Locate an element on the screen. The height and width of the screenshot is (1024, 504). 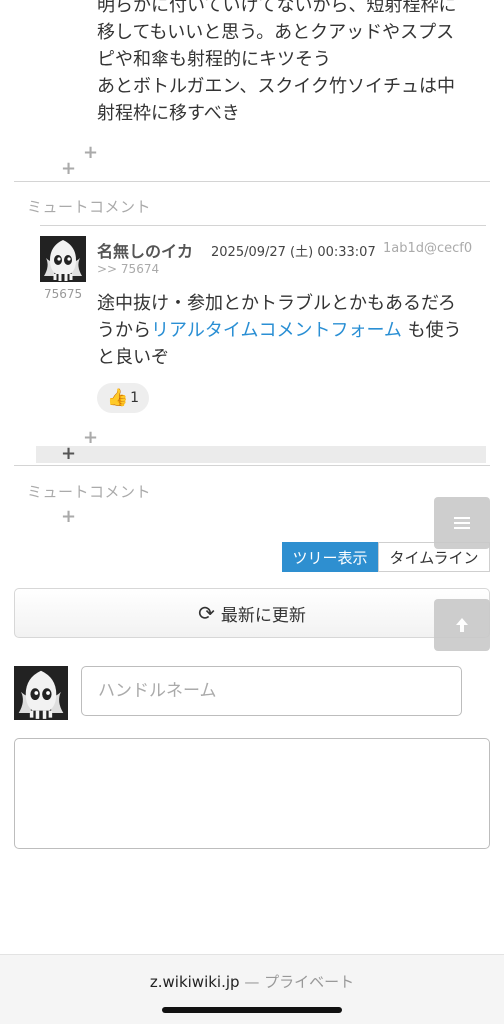
comment-text-line: と良いぞ is located at coordinates (133, 357).